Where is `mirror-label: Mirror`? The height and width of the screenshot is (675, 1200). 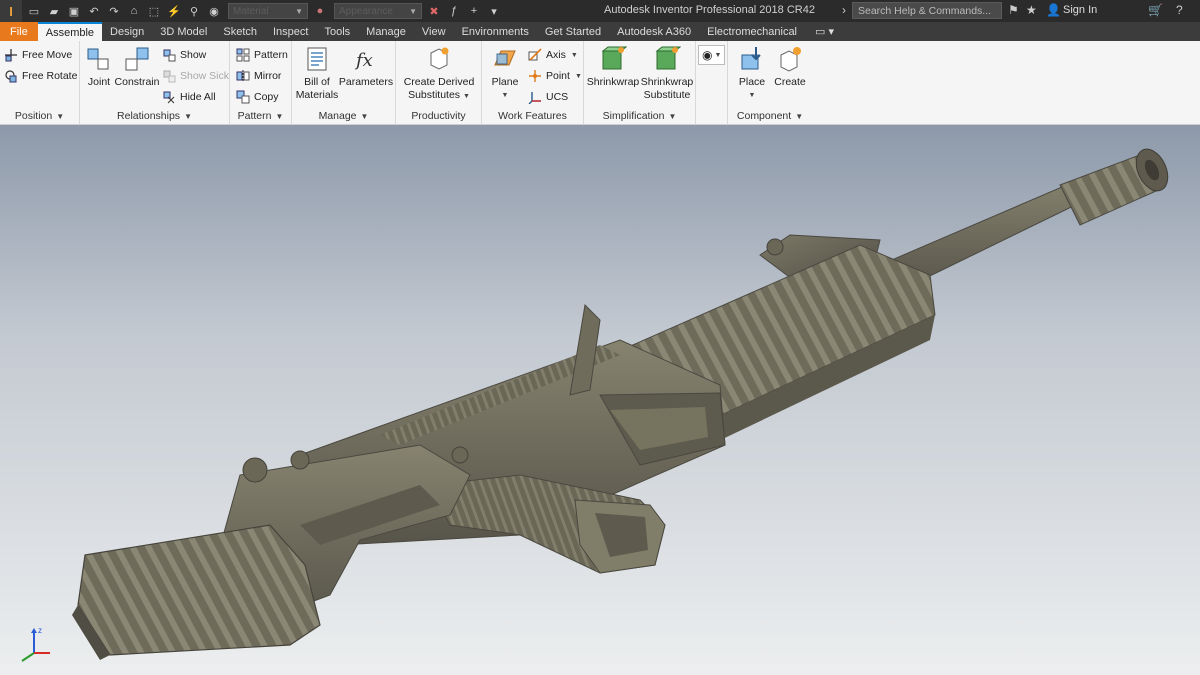
mirror-label: Mirror is located at coordinates (268, 76).